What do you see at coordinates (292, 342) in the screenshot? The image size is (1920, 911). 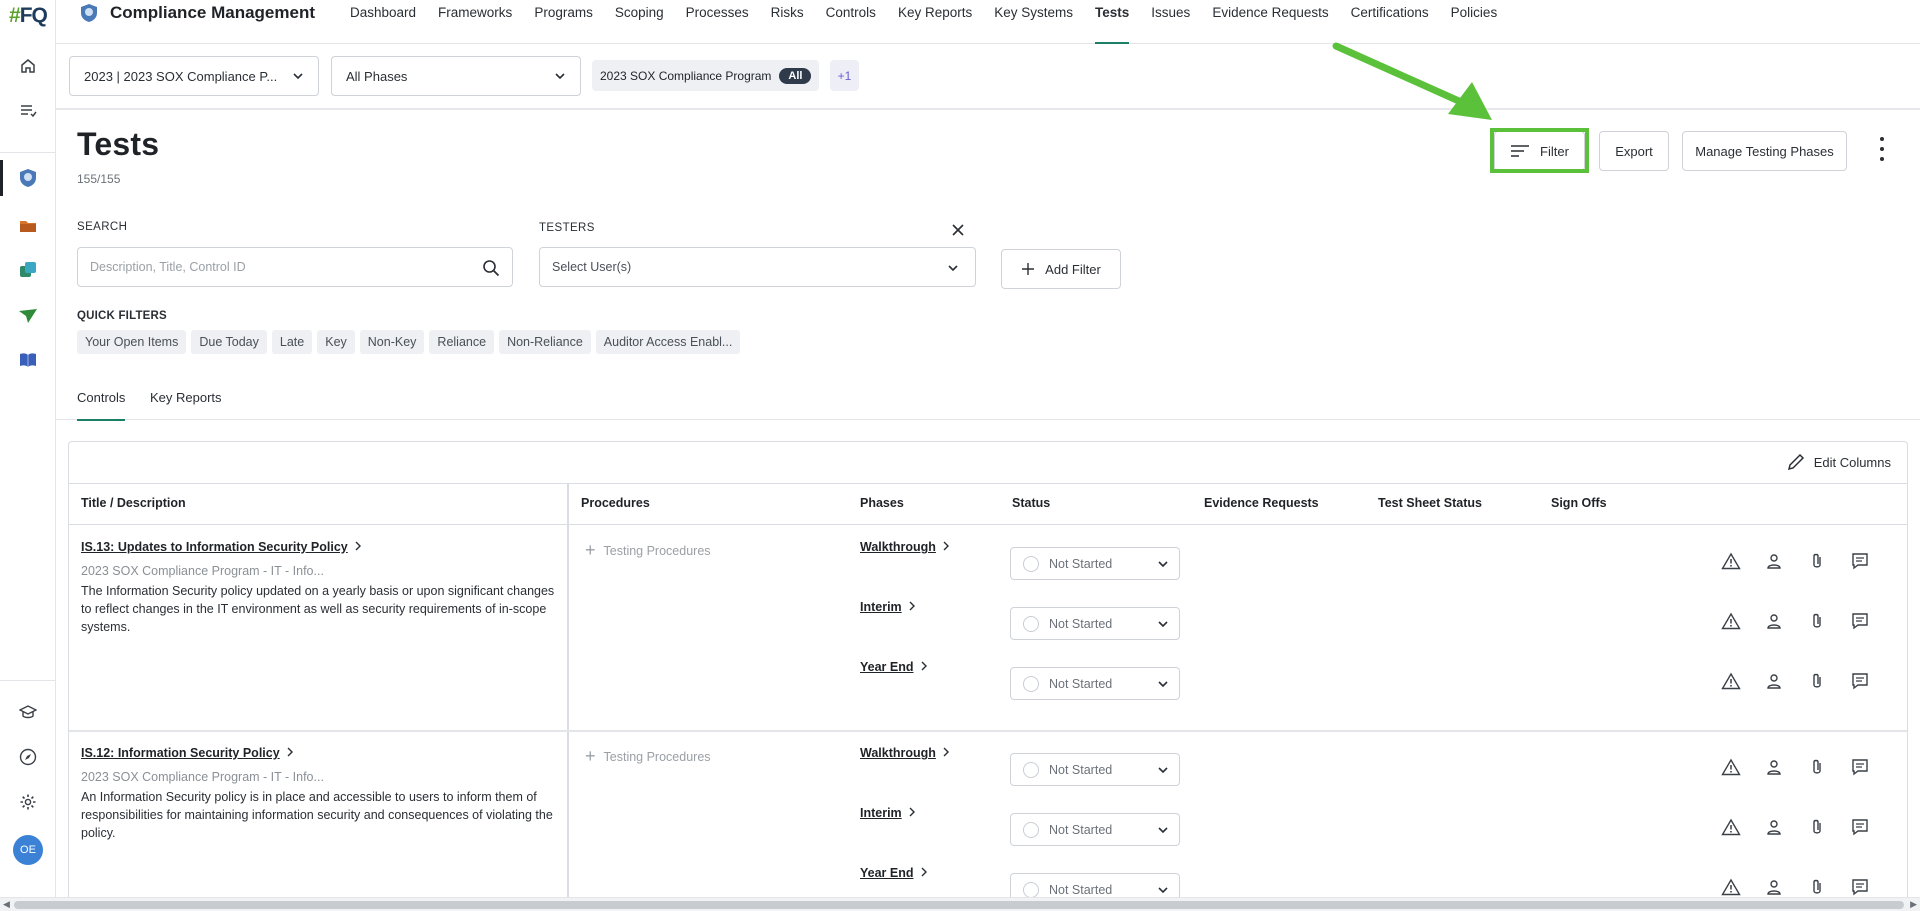 I see `quick-filter-chip: Late` at bounding box center [292, 342].